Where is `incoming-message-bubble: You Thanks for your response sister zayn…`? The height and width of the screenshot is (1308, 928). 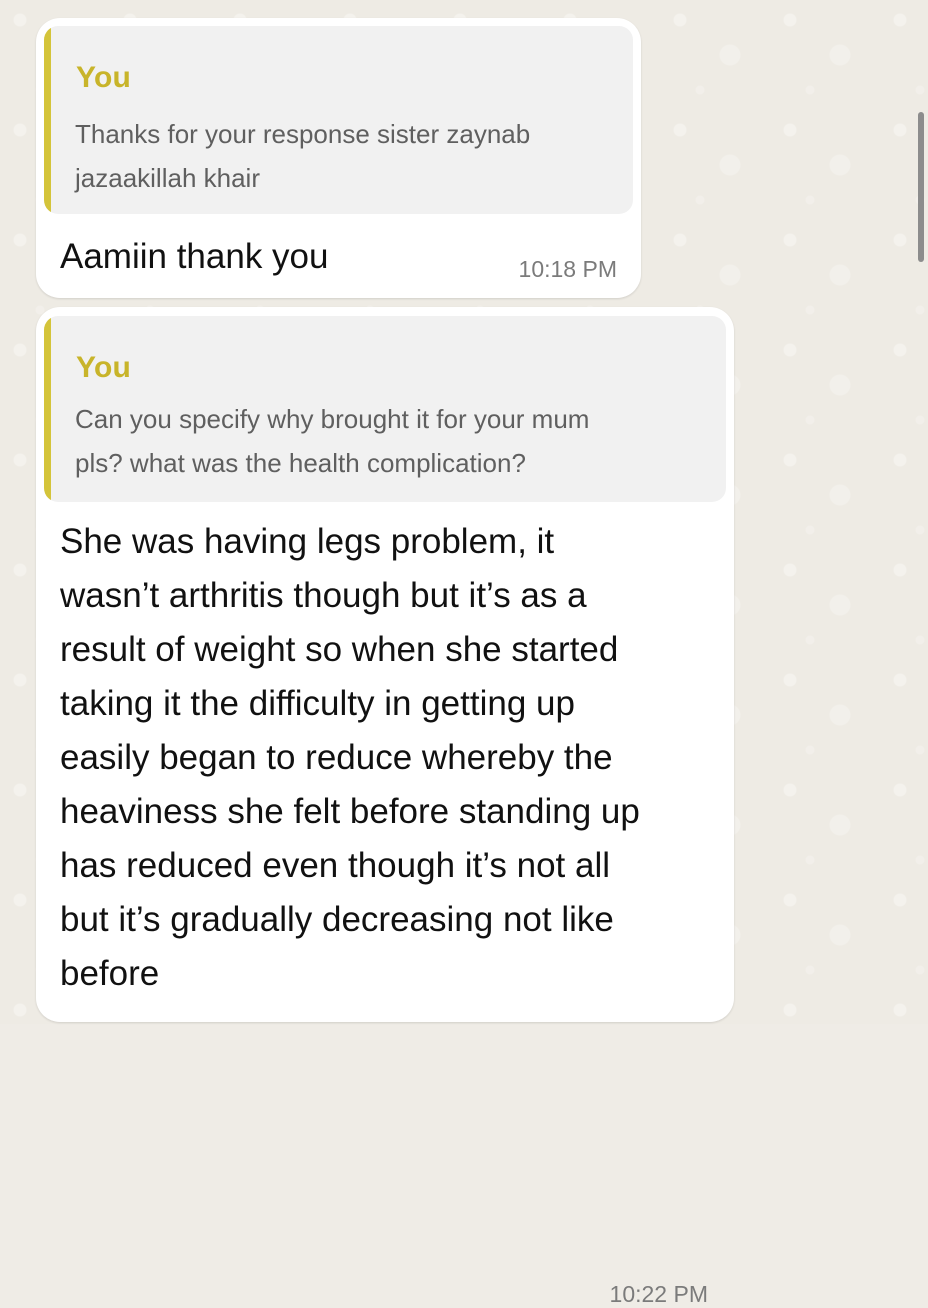 incoming-message-bubble: You Thanks for your response sister zayn… is located at coordinates (338, 158).